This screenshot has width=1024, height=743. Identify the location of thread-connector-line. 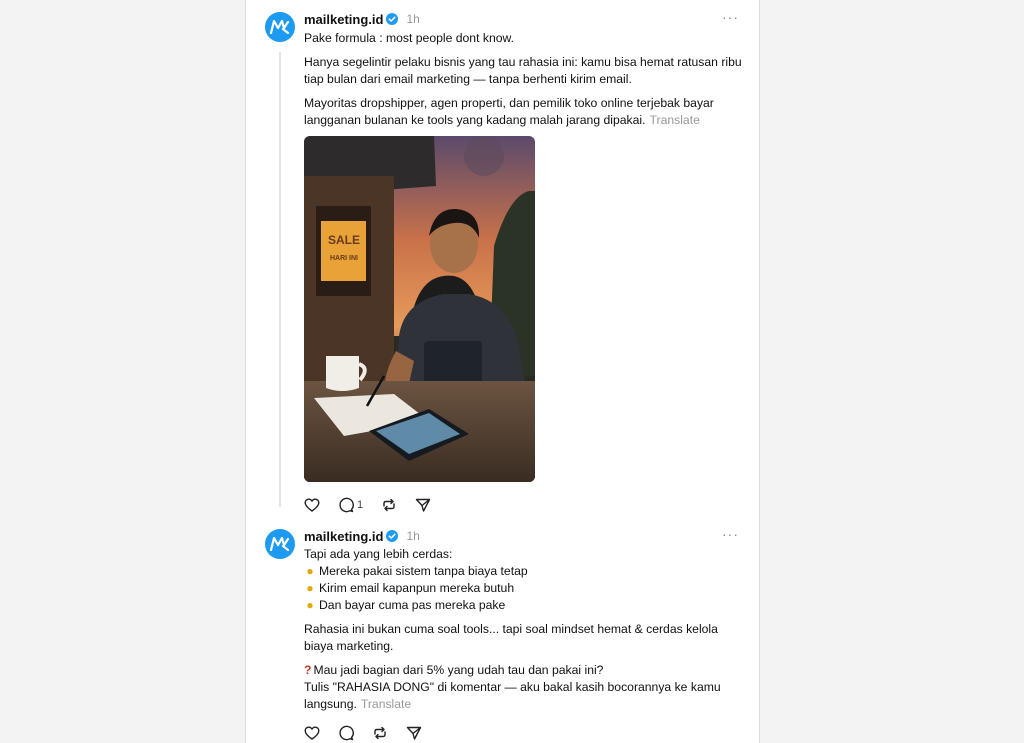
(280, 279).